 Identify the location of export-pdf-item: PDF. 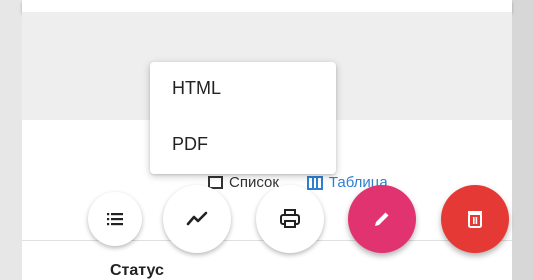
(190, 144).